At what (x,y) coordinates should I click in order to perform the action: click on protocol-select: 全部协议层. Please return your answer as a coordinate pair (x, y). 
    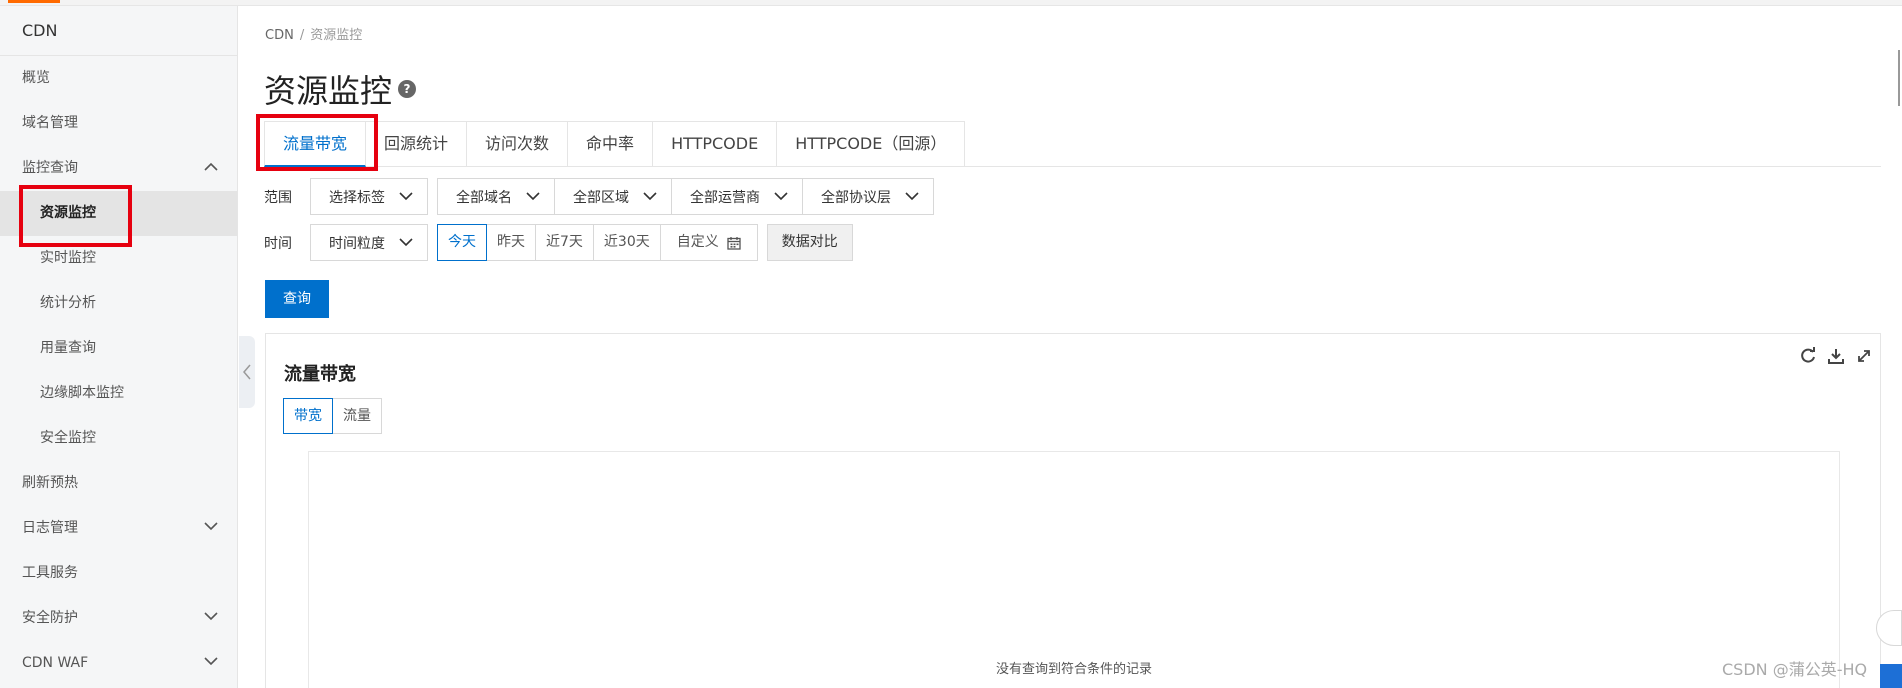
    Looking at the image, I should click on (868, 196).